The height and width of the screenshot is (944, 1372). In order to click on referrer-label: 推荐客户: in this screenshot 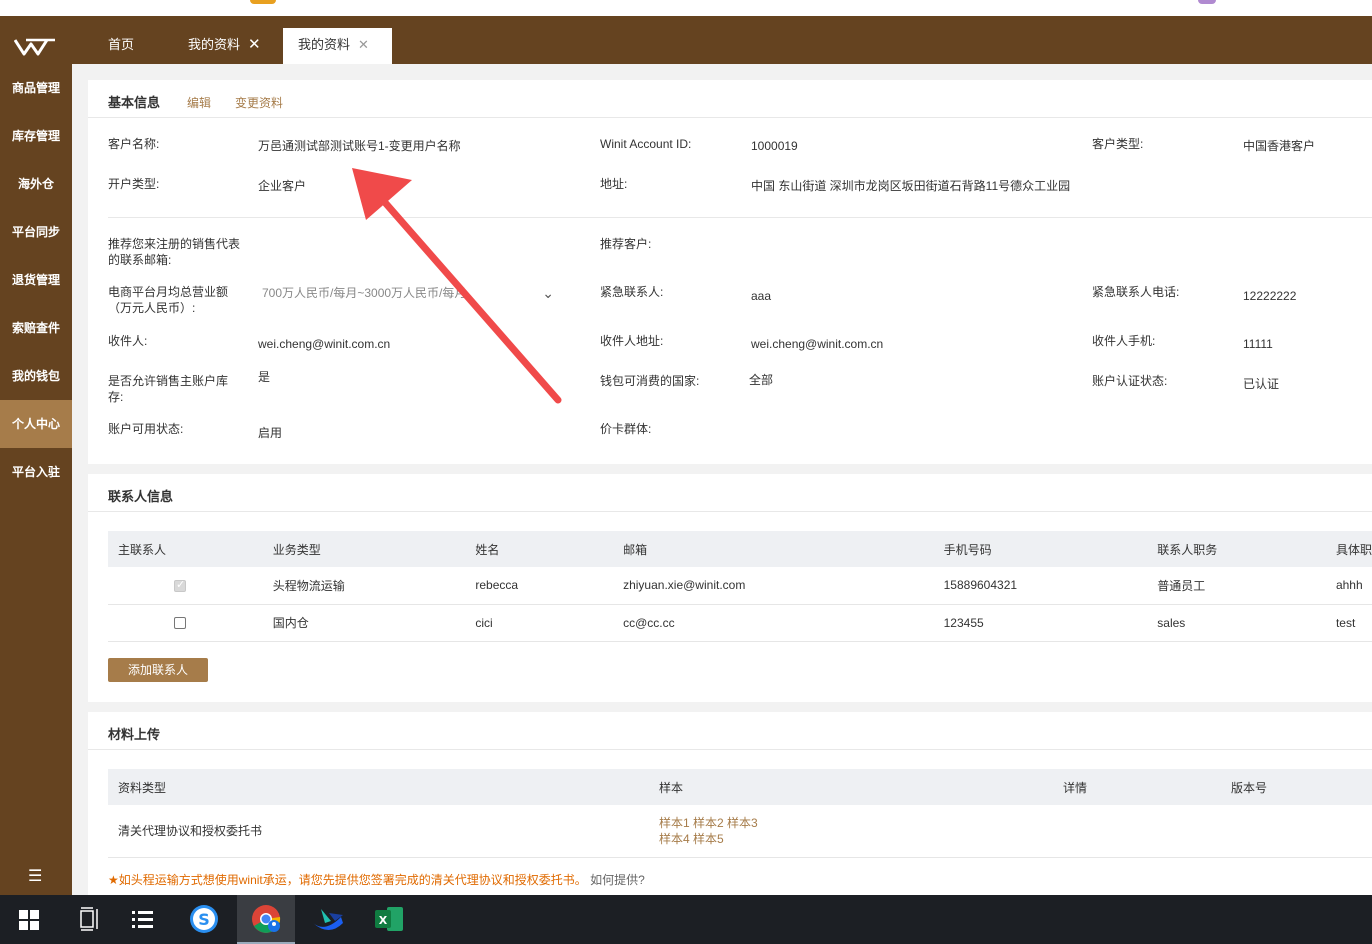, I will do `click(626, 244)`.